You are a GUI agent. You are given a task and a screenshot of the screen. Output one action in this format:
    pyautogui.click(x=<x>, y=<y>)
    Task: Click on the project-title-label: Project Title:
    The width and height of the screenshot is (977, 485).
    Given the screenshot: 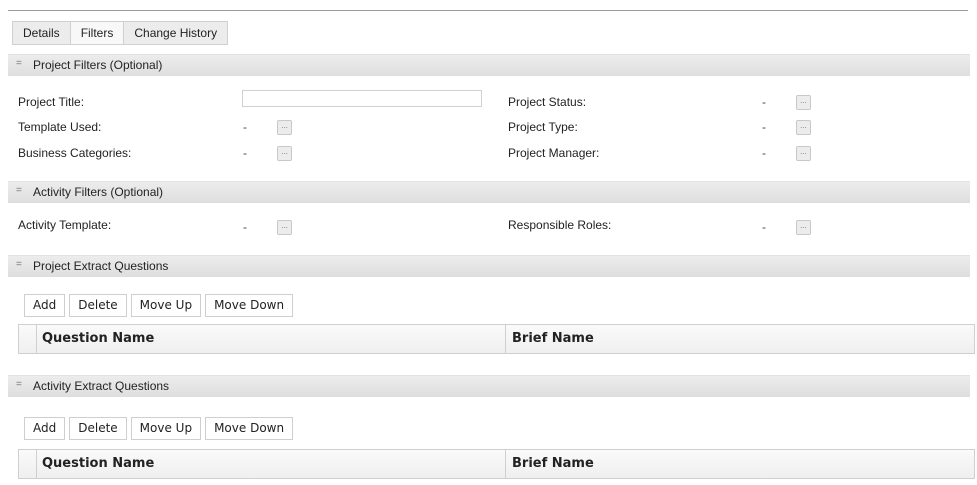 What is the action you would take?
    pyautogui.click(x=51, y=102)
    